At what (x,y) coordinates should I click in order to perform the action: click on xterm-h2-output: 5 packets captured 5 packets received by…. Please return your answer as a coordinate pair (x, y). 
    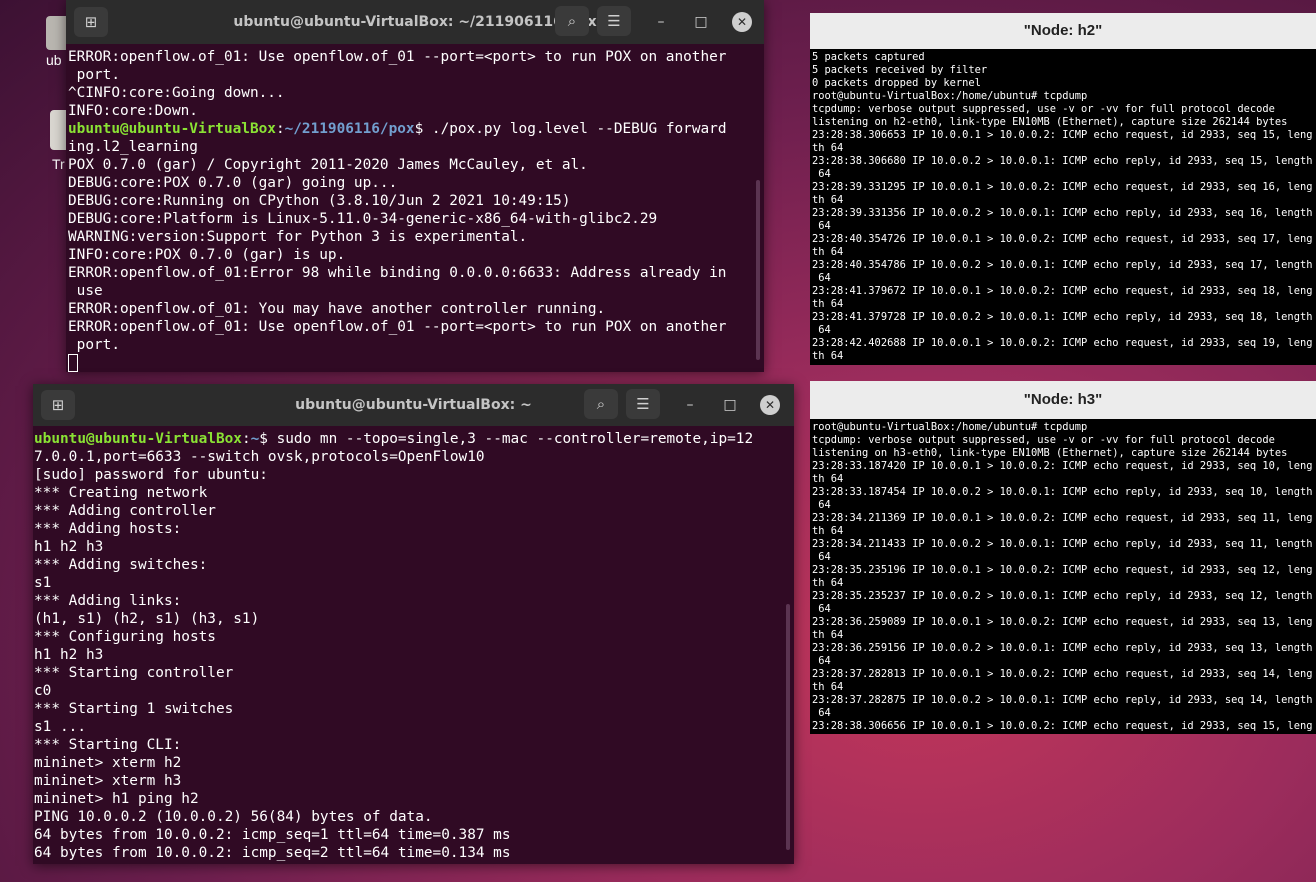
    Looking at the image, I should click on (1063, 207).